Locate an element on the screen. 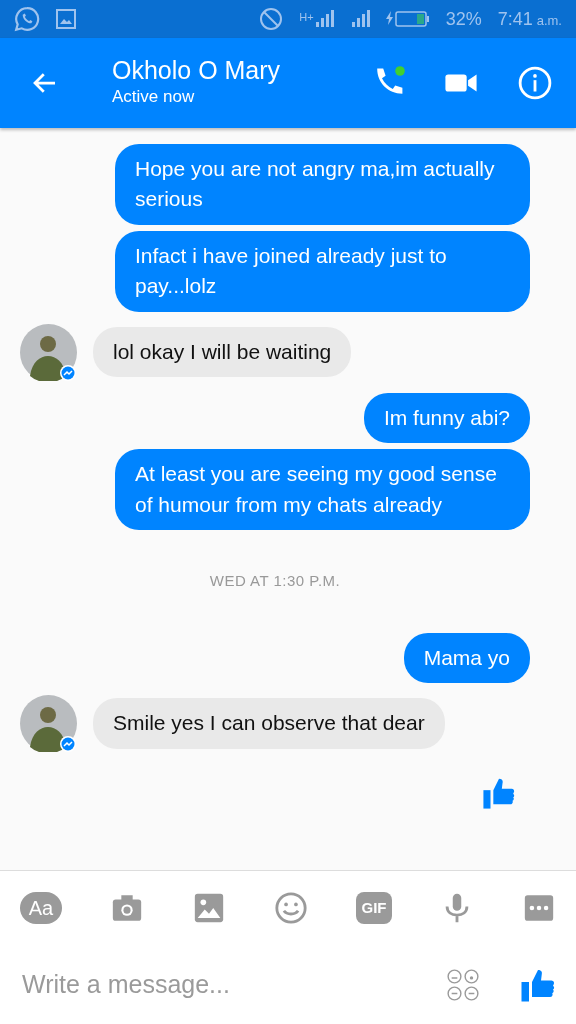 This screenshot has height=1024, width=576. contact-status: Active now is located at coordinates (154, 97).